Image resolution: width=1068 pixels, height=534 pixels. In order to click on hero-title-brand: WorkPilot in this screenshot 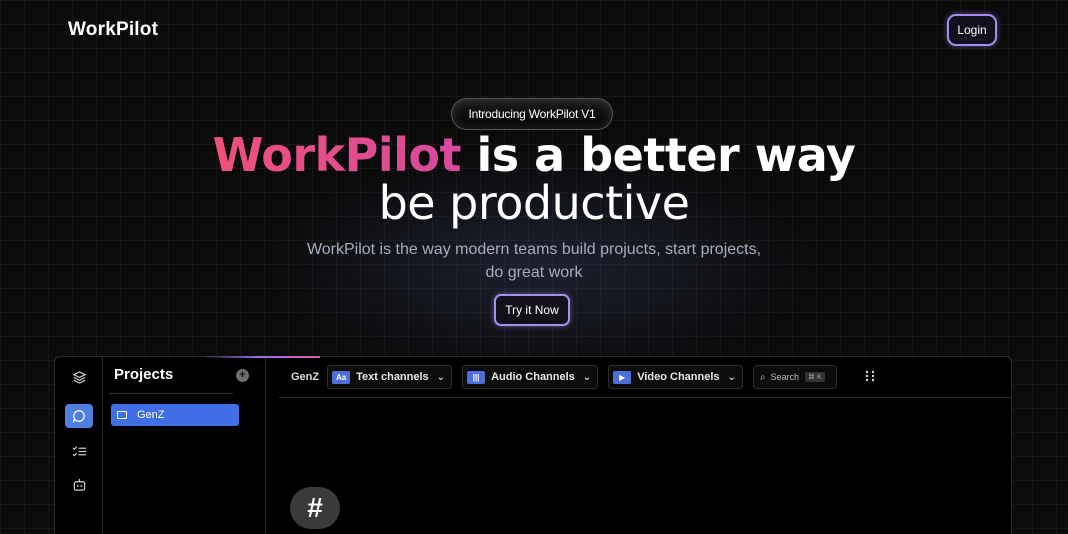, I will do `click(337, 155)`.